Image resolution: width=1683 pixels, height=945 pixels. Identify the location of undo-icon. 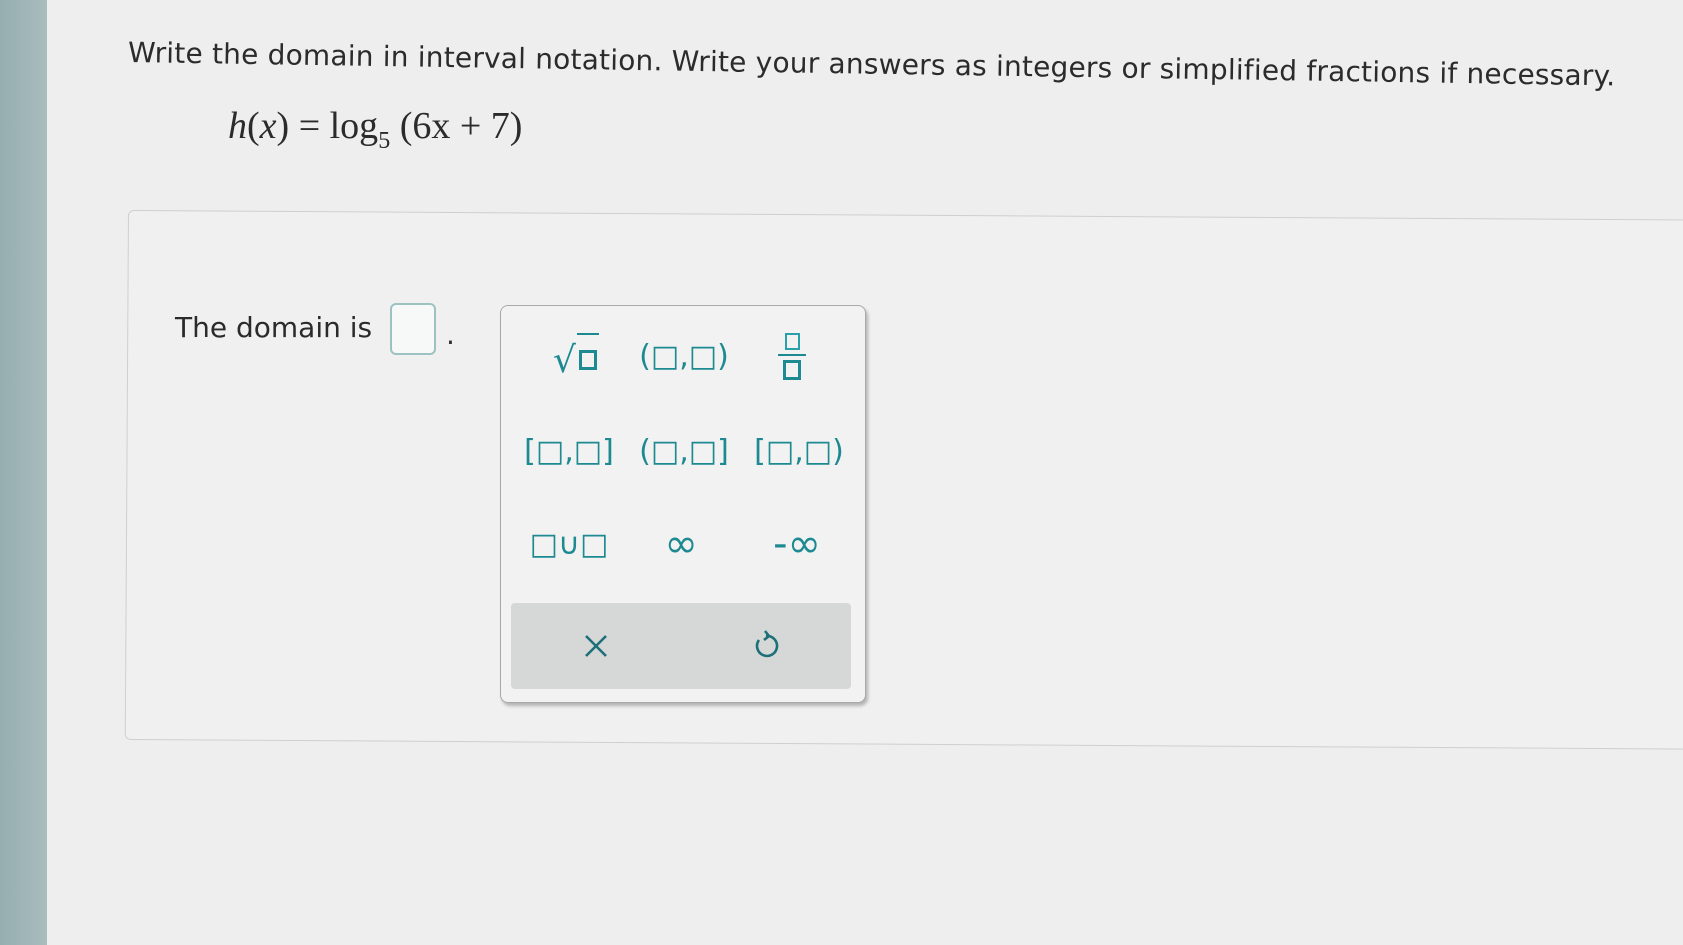
(767, 644).